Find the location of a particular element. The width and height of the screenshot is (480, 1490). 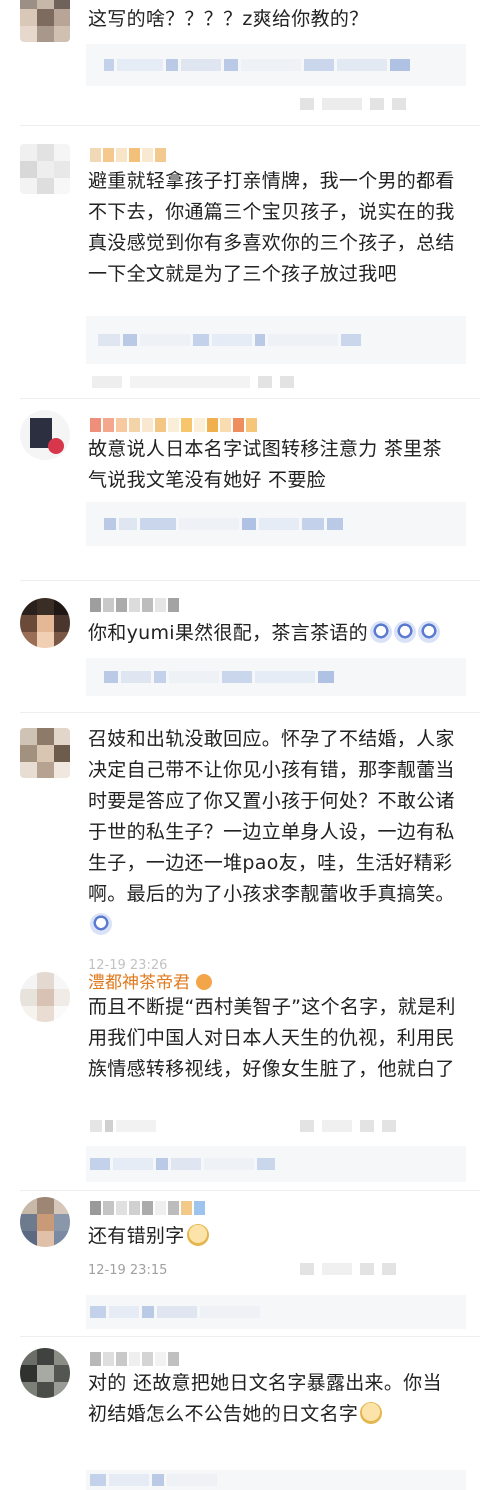

comment-3: 故意说人日本名字试图转移注意力 茶里茶气说我文笔没有她好 不要脸 is located at coordinates (240, 487).